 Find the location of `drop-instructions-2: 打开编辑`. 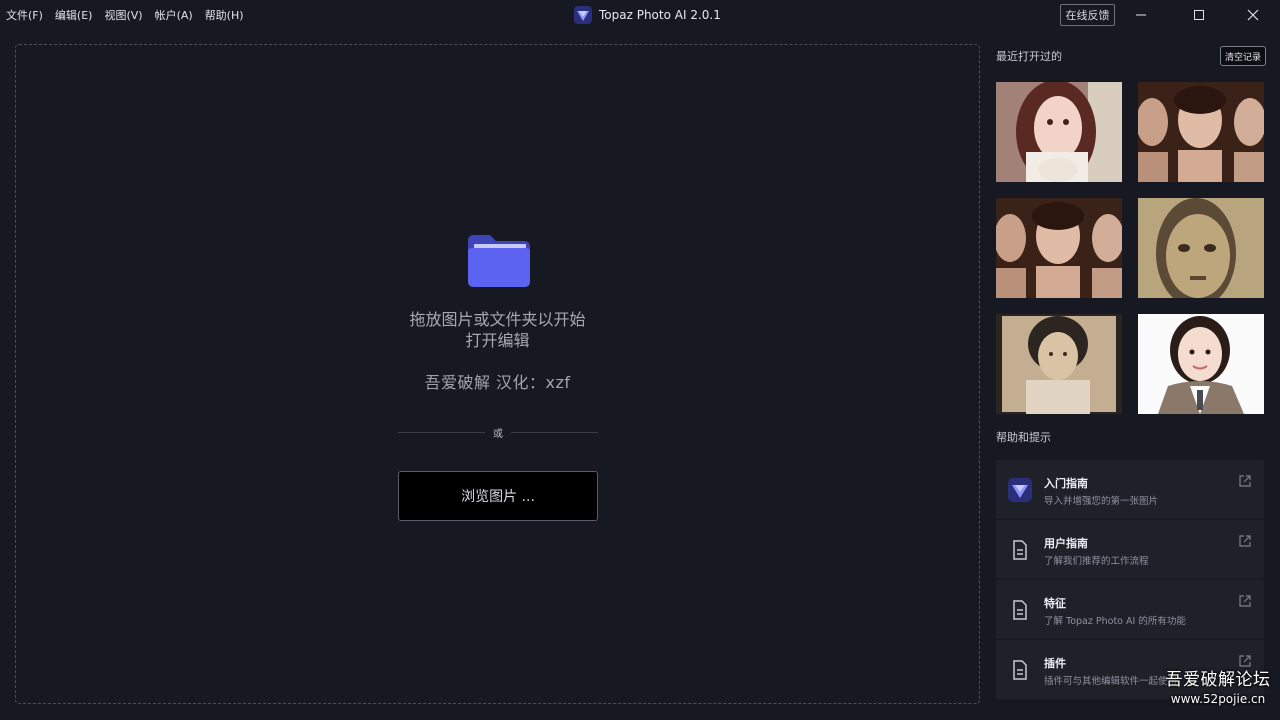

drop-instructions-2: 打开编辑 is located at coordinates (497, 340).